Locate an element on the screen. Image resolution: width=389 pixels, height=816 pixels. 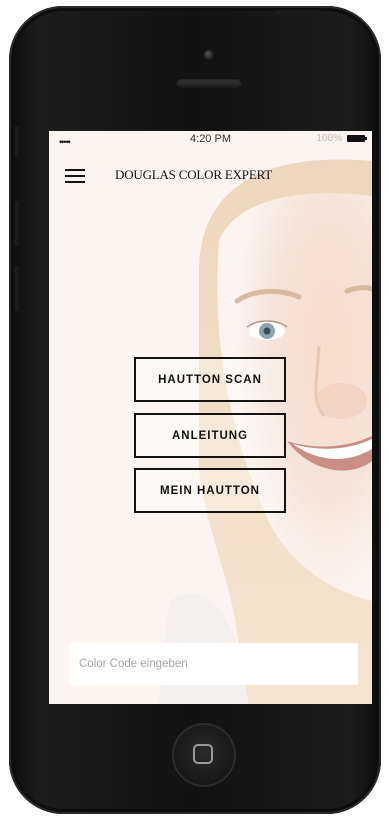
app-header: DOUGLAS COLOR EXPERT is located at coordinates (210, 177).